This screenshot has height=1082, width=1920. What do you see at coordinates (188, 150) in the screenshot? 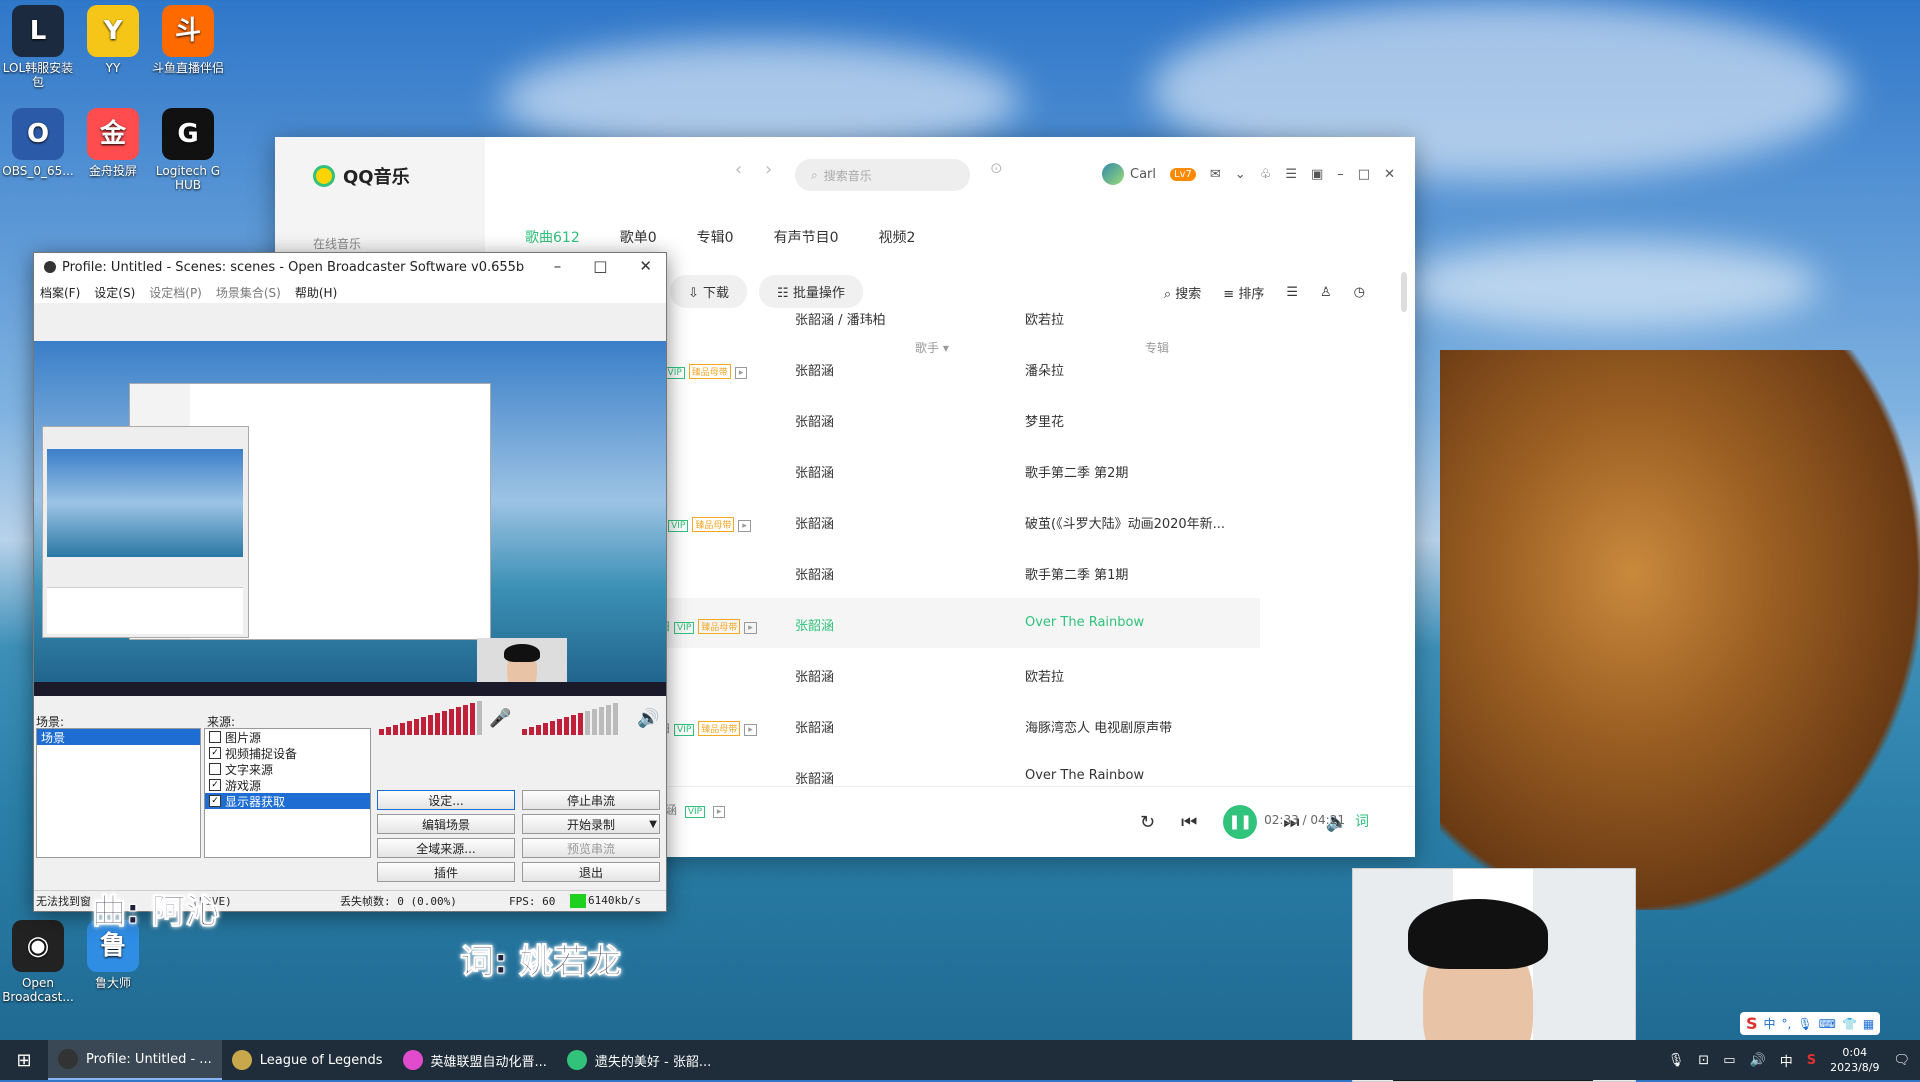
I see `desktop-icon: G Logitech G HUB` at bounding box center [188, 150].